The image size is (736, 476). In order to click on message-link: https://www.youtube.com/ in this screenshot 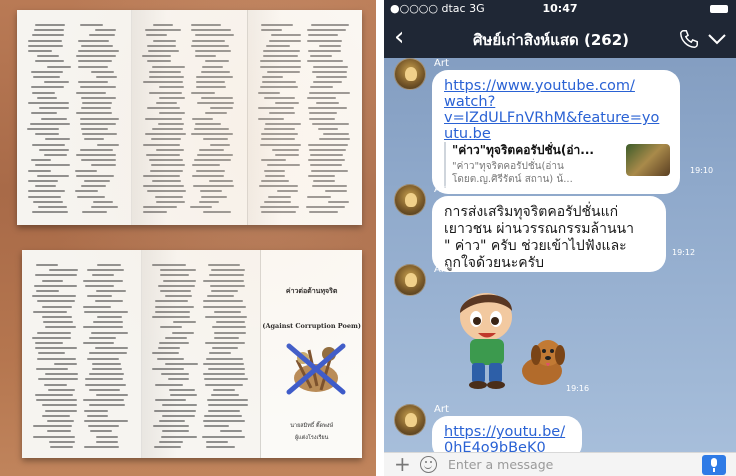, I will do `click(556, 86)`.